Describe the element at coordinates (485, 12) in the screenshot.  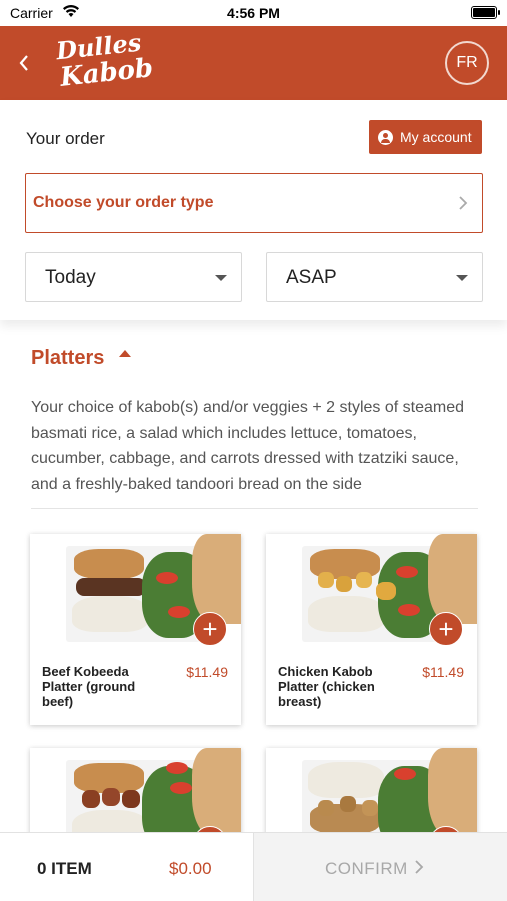
I see `battery-icon` at that location.